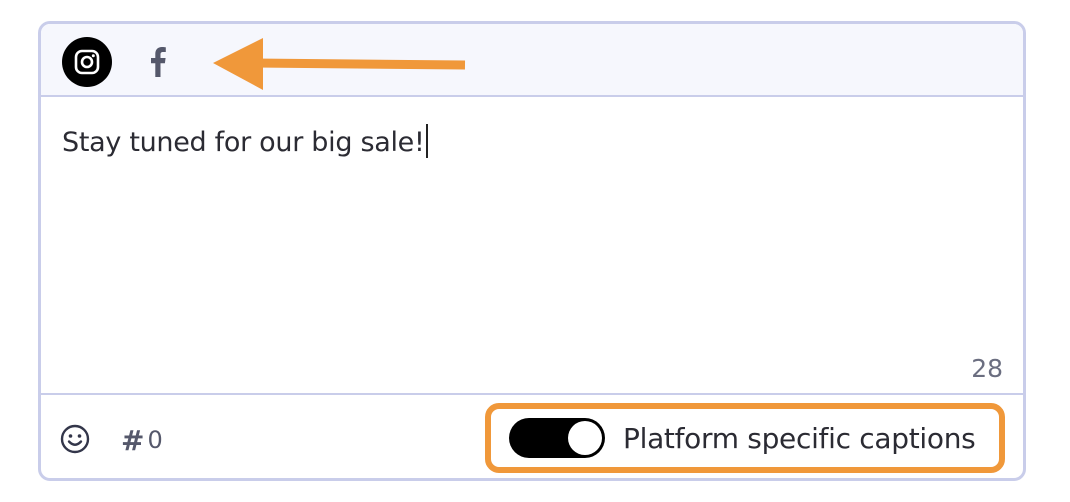 The width and height of the screenshot is (1070, 502). Describe the element at coordinates (987, 368) in the screenshot. I see `character-count: 28` at that location.